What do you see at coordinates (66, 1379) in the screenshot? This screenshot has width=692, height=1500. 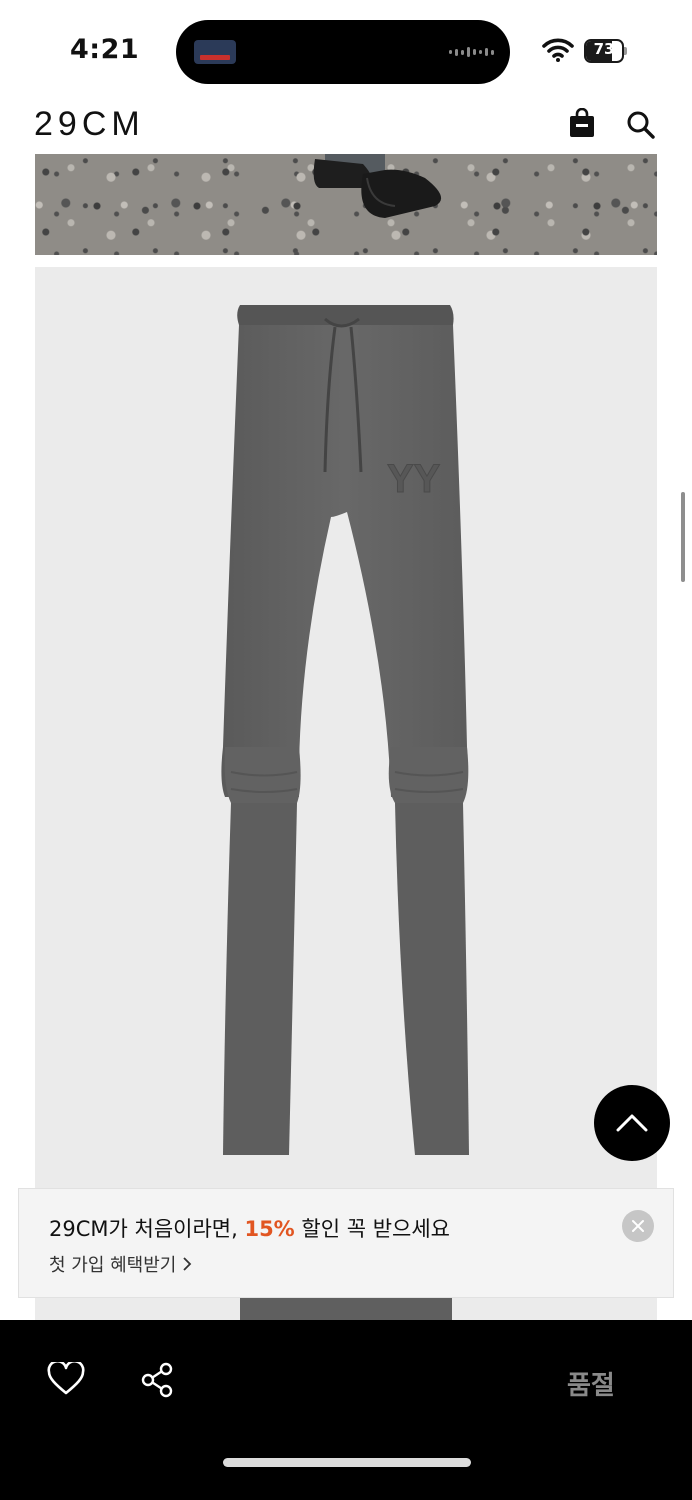 I see `heart-icon` at bounding box center [66, 1379].